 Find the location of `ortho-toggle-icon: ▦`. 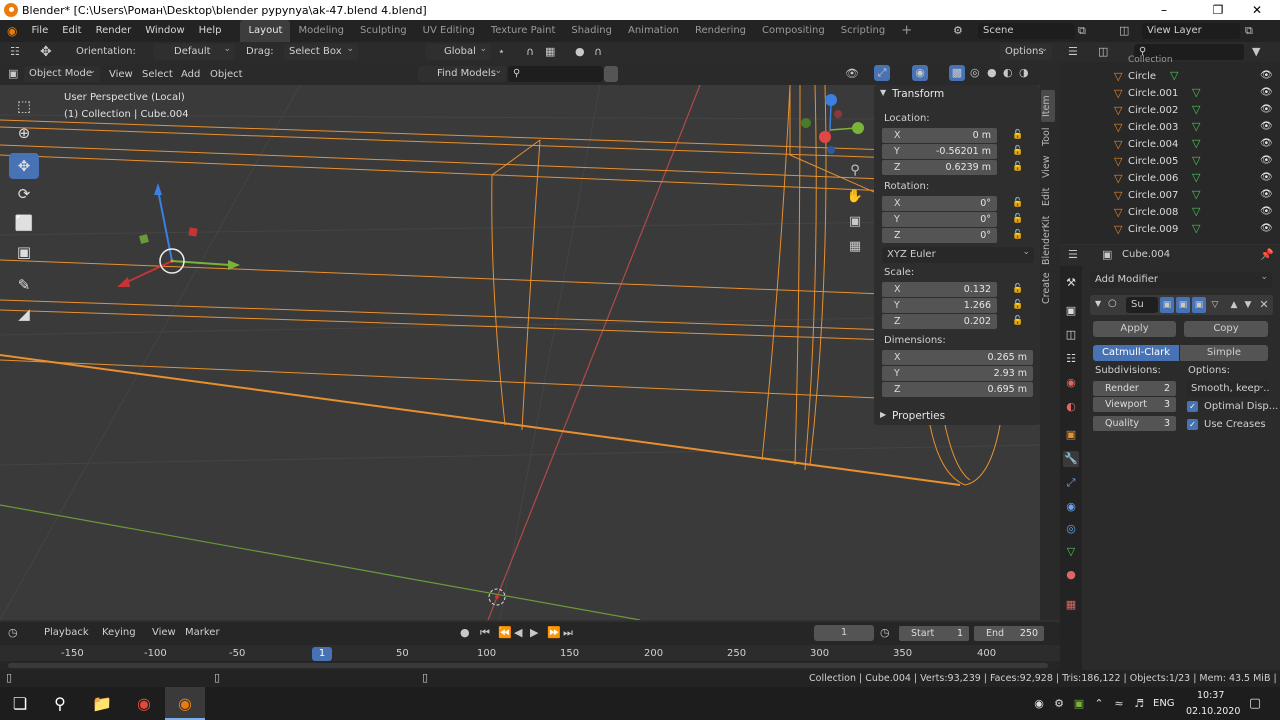

ortho-toggle-icon: ▦ is located at coordinates (855, 247).